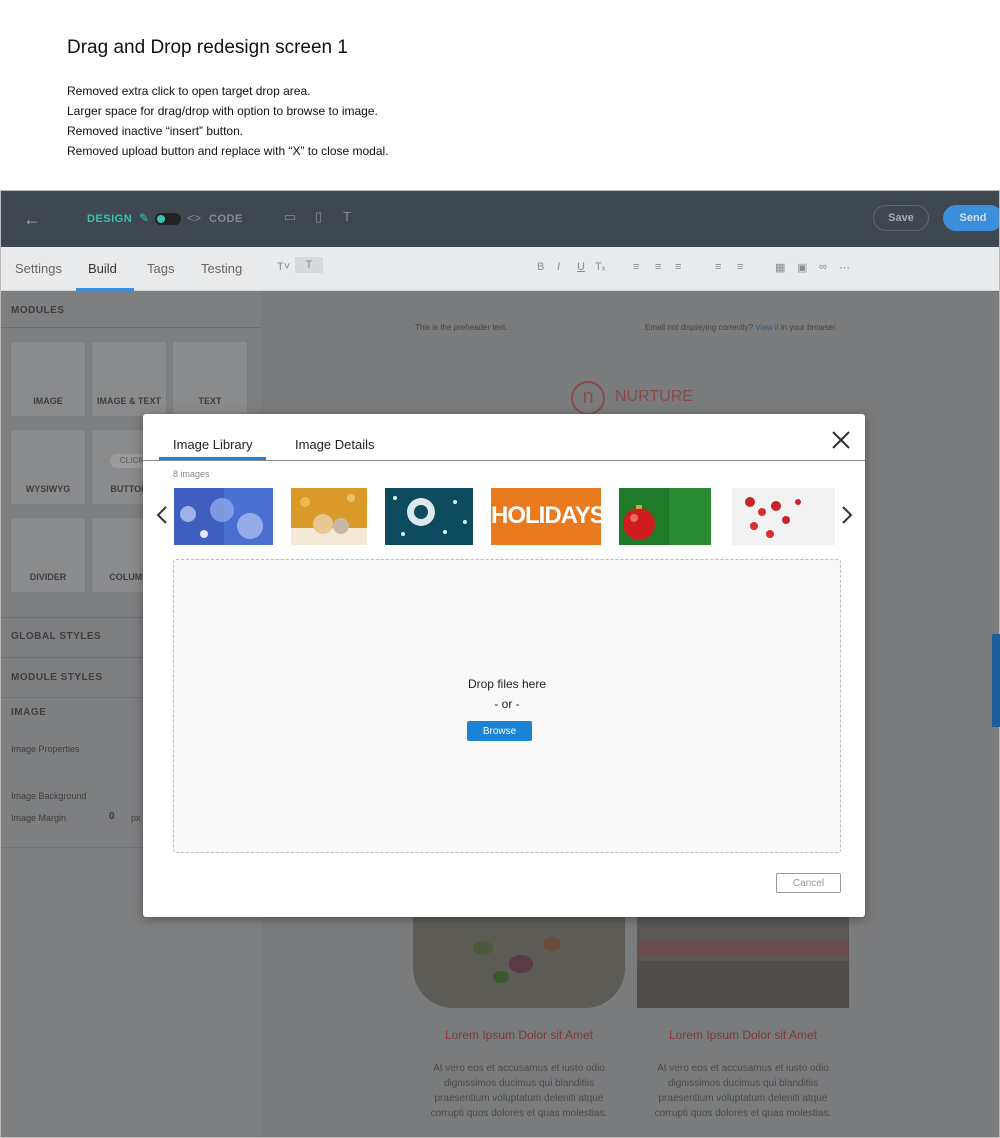  Describe the element at coordinates (162, 515) in the screenshot. I see `chevron-left-icon` at that location.